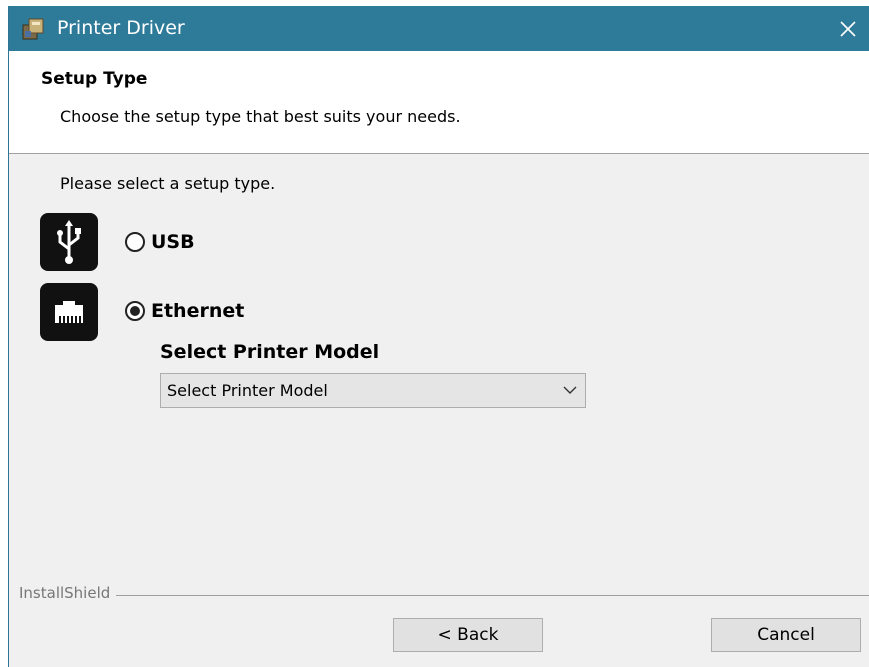 The image size is (869, 667). I want to click on radio-selected-dot, so click(135, 311).